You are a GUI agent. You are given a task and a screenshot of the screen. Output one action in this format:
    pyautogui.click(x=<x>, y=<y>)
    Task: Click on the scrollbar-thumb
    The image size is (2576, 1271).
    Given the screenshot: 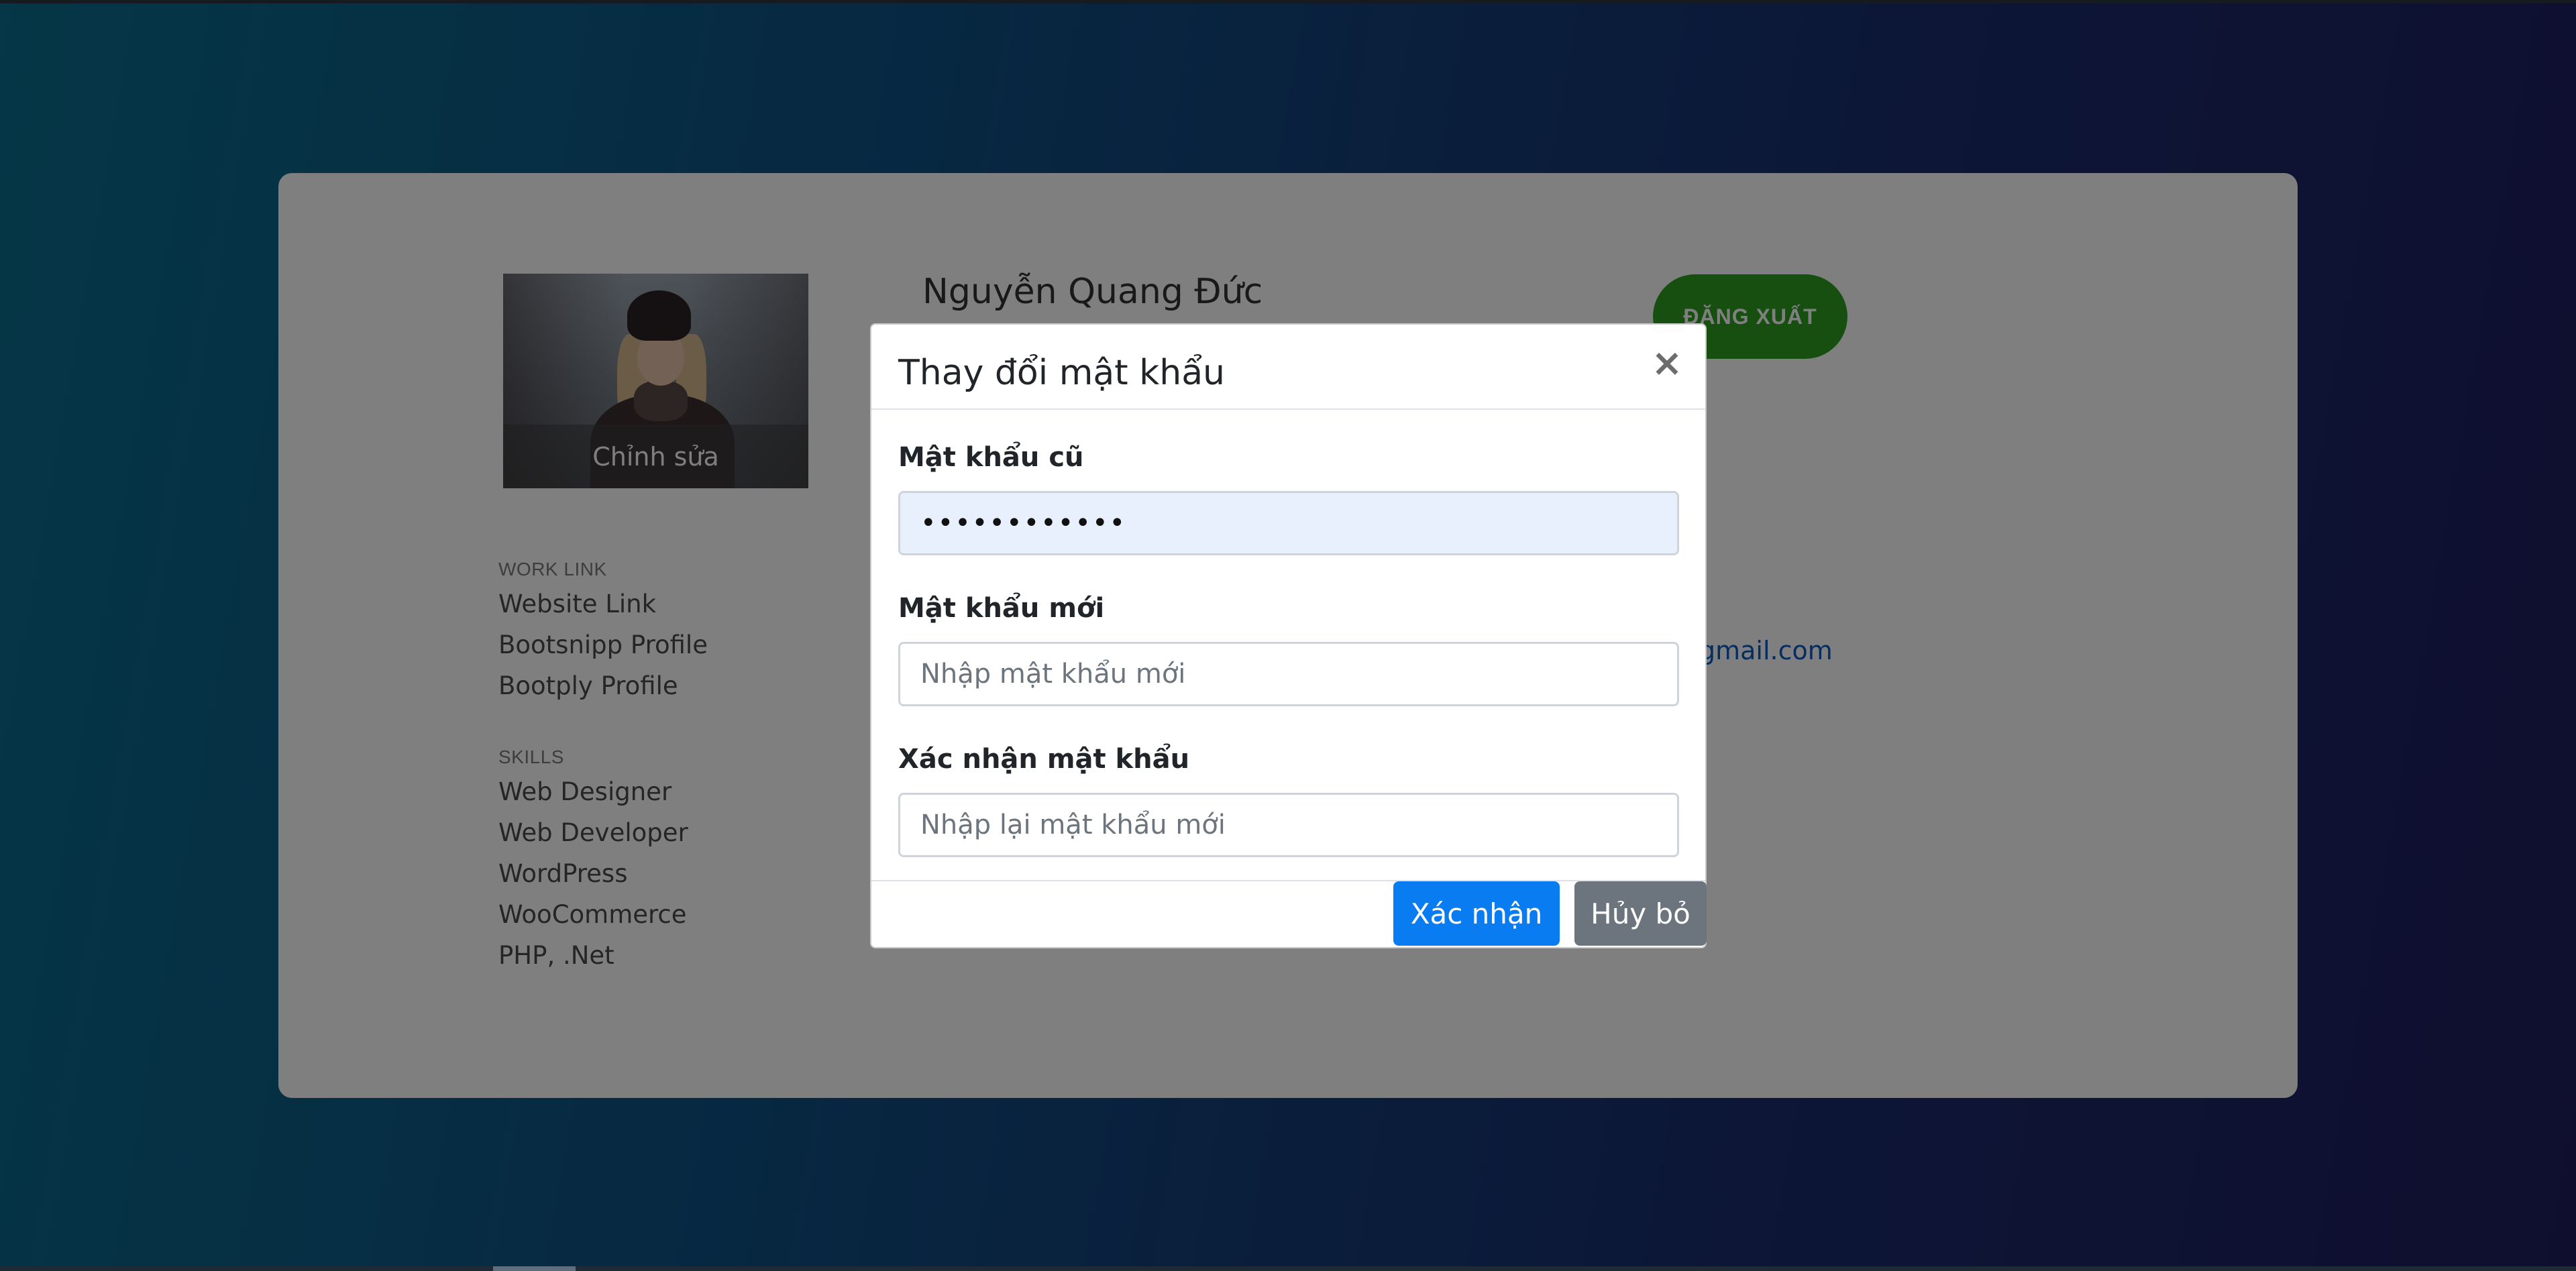 What is the action you would take?
    pyautogui.click(x=534, y=1268)
    